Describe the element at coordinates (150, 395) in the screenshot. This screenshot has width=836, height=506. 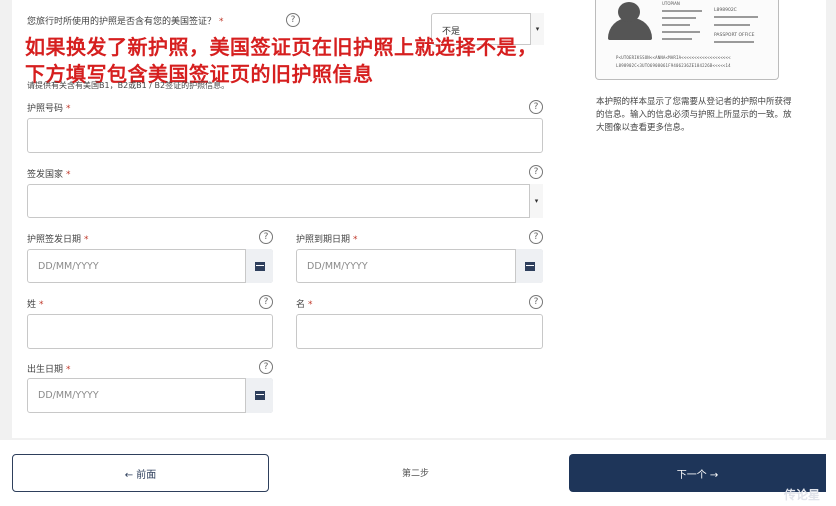
I see `birth-date-input: DD/MM/YYYY` at that location.